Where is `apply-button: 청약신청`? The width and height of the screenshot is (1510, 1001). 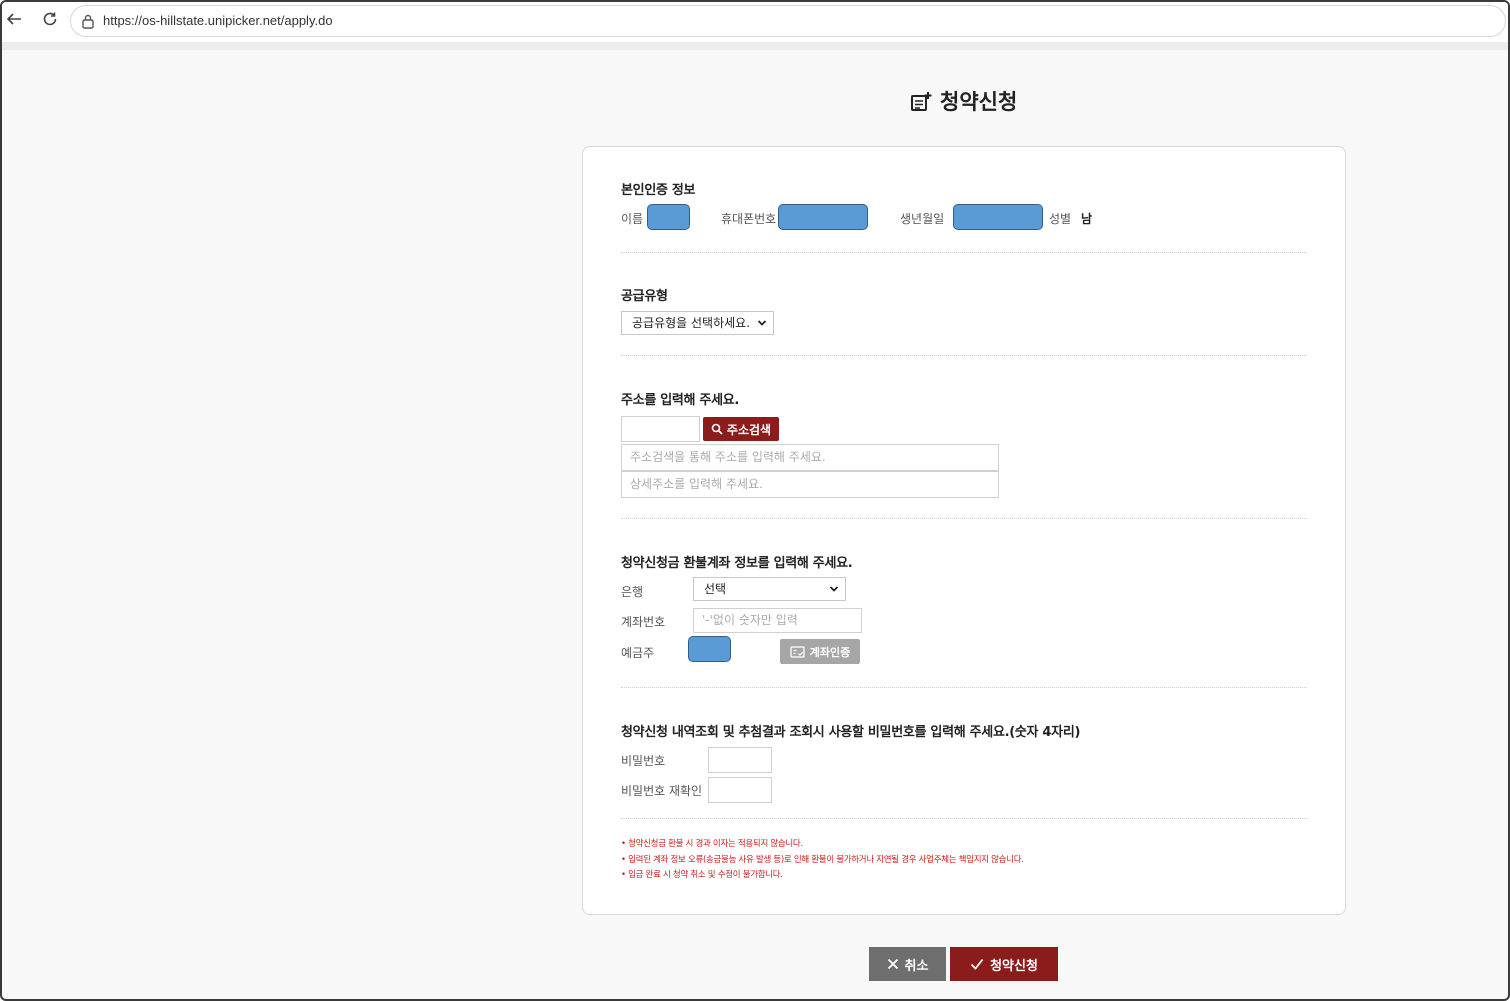 apply-button: 청약신청 is located at coordinates (1004, 964).